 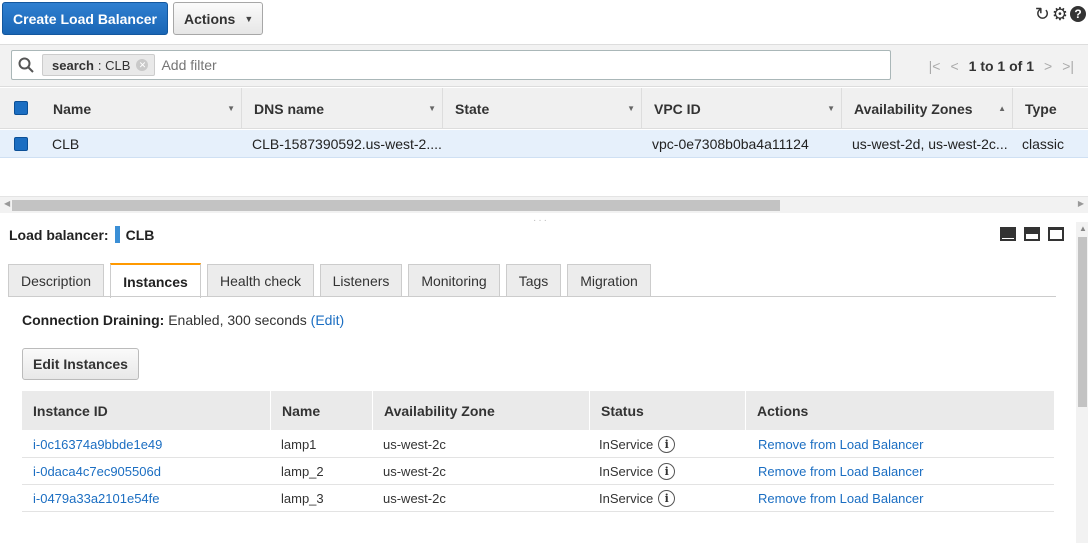 I want to click on cell-name: CLB, so click(x=66, y=144).